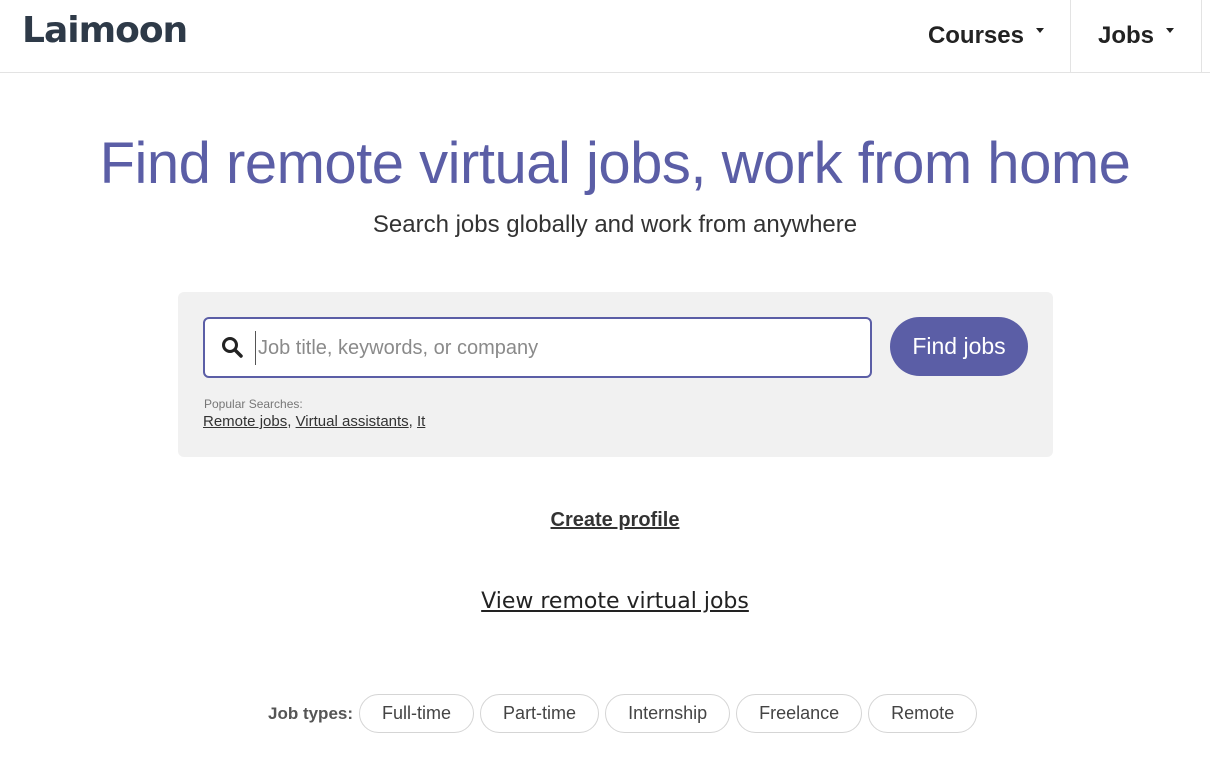 This screenshot has width=1210, height=767. I want to click on job-types-label: Job types:, so click(311, 713).